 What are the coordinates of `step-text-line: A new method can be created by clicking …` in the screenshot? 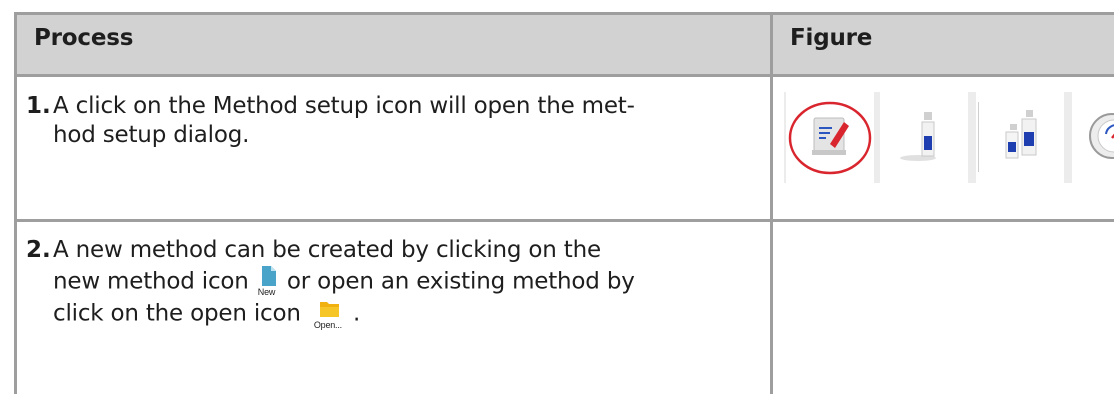 It's located at (327, 250).